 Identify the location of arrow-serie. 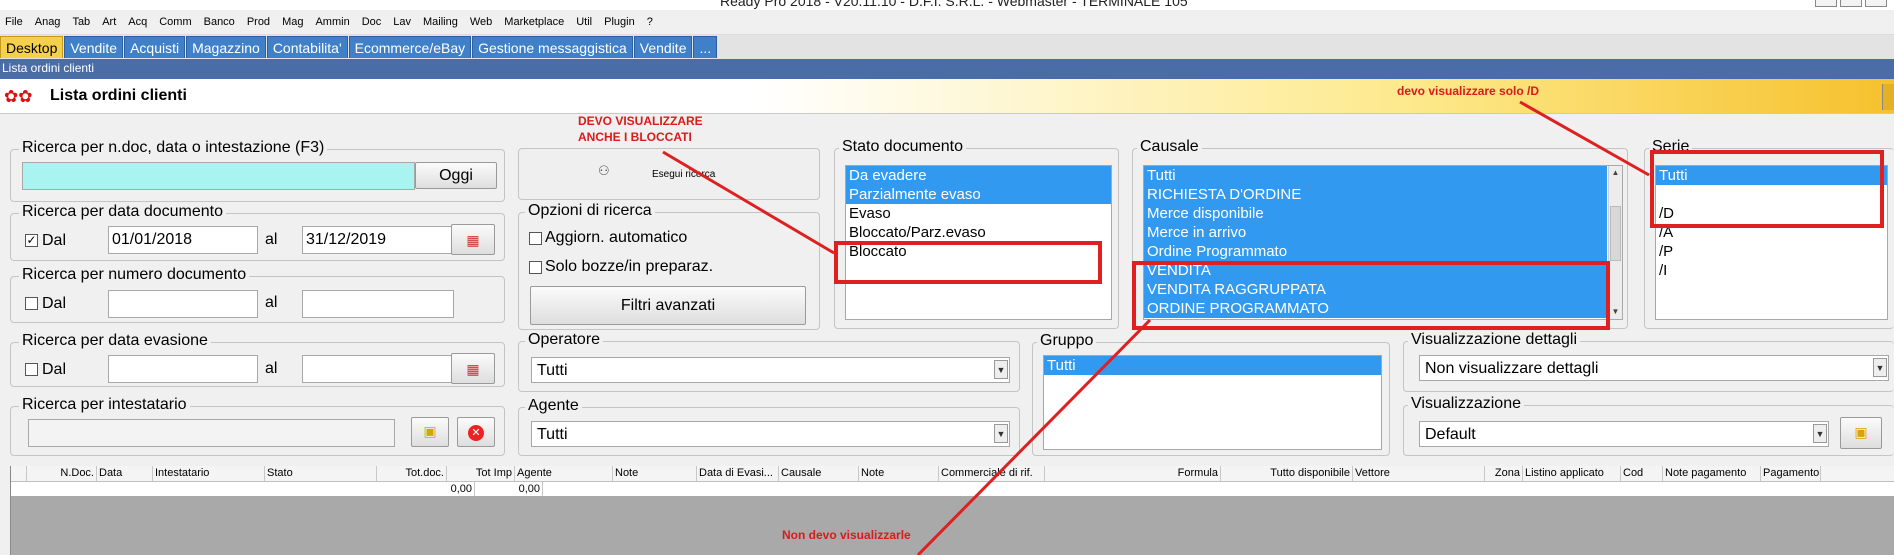
(1584, 138).